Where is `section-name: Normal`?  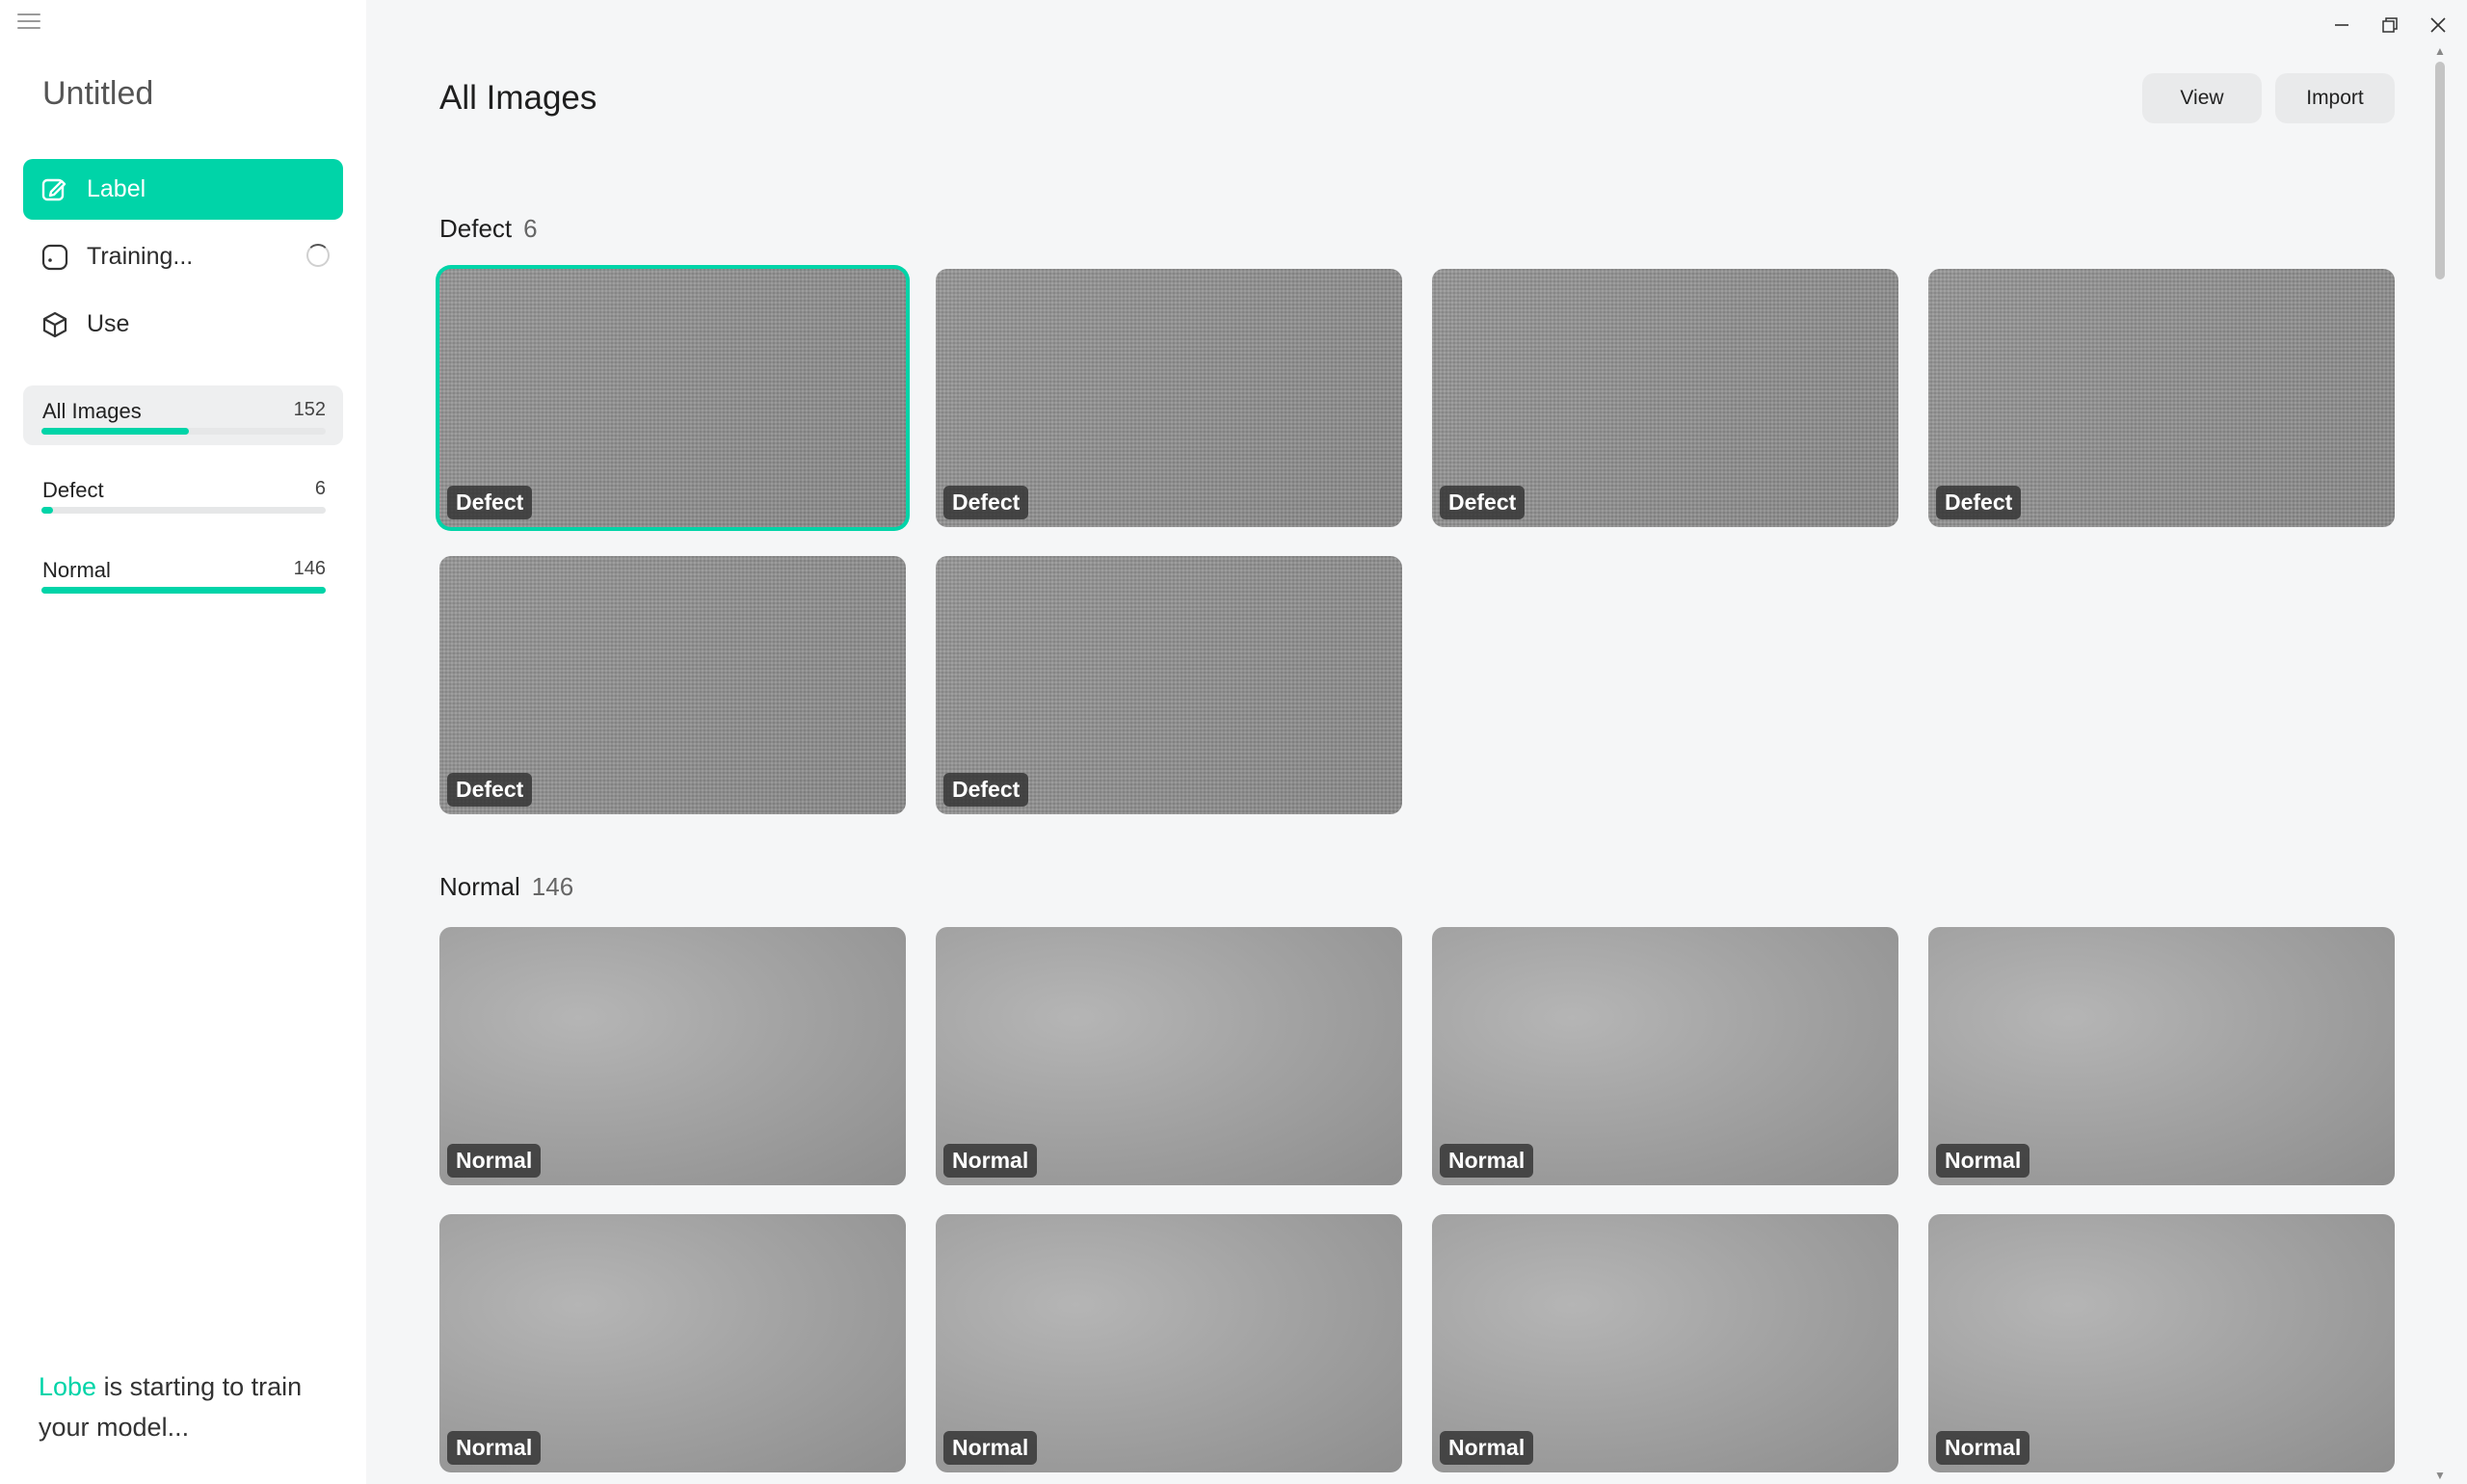
section-name: Normal is located at coordinates (479, 886).